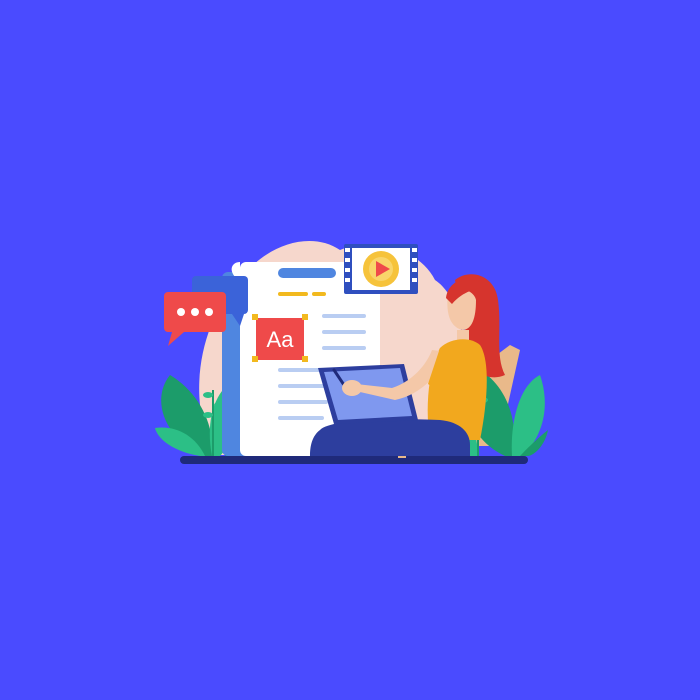  I want to click on typeface-card-label: Aa, so click(281, 339).